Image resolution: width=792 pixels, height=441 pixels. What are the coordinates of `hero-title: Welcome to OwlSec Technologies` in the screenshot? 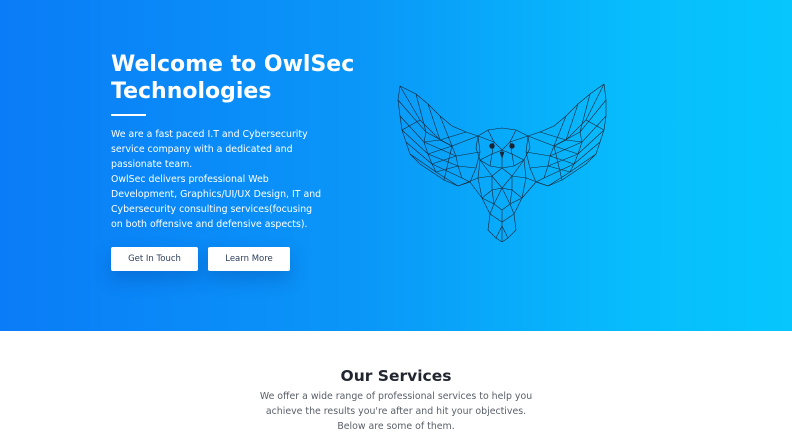 It's located at (233, 78).